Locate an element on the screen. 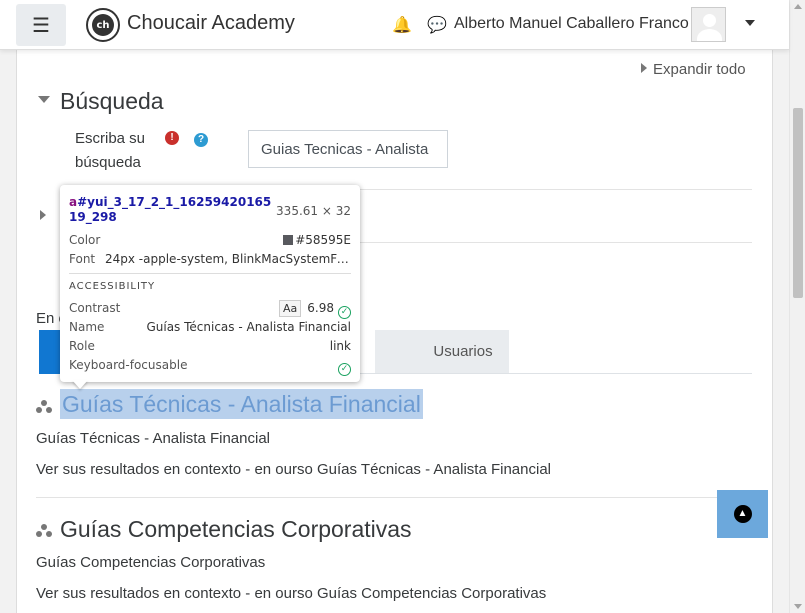 This screenshot has width=805, height=613. logo-mark: ch is located at coordinates (103, 25).